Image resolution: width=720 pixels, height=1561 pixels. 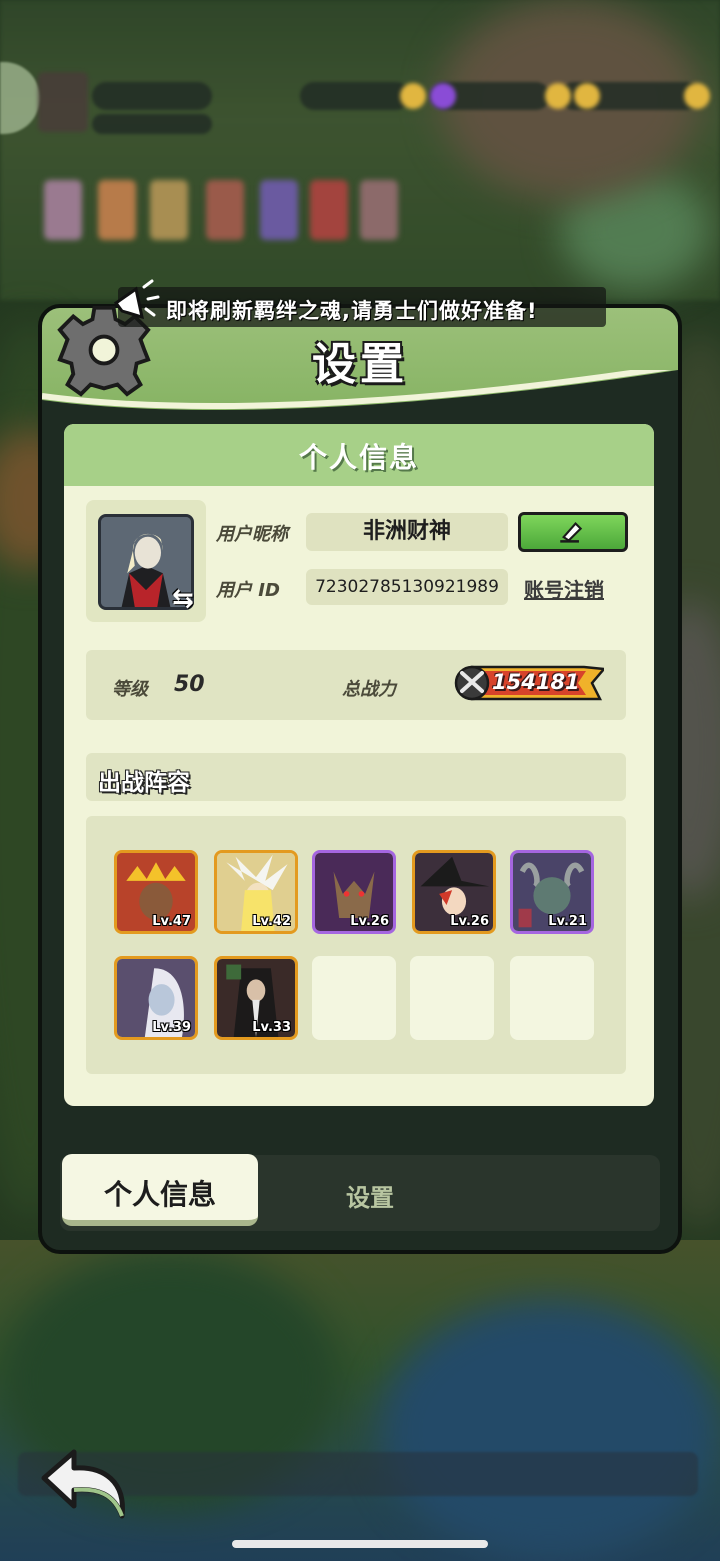 What do you see at coordinates (552, 892) in the screenshot?
I see `hero-slot-5: Lv.21` at bounding box center [552, 892].